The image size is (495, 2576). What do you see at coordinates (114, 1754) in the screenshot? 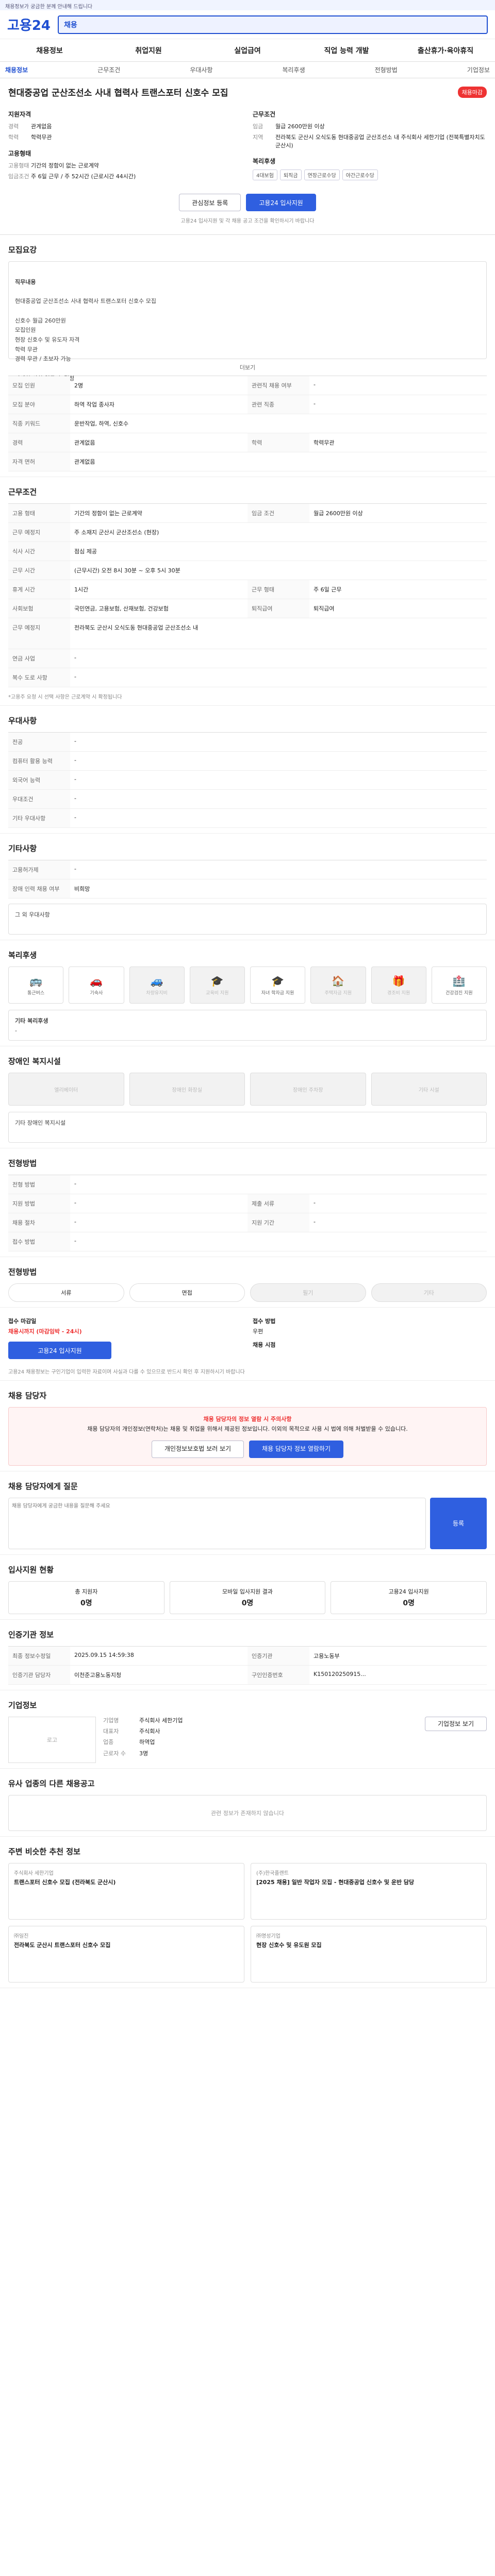
I see `kv-key: 근로자 수` at bounding box center [114, 1754].